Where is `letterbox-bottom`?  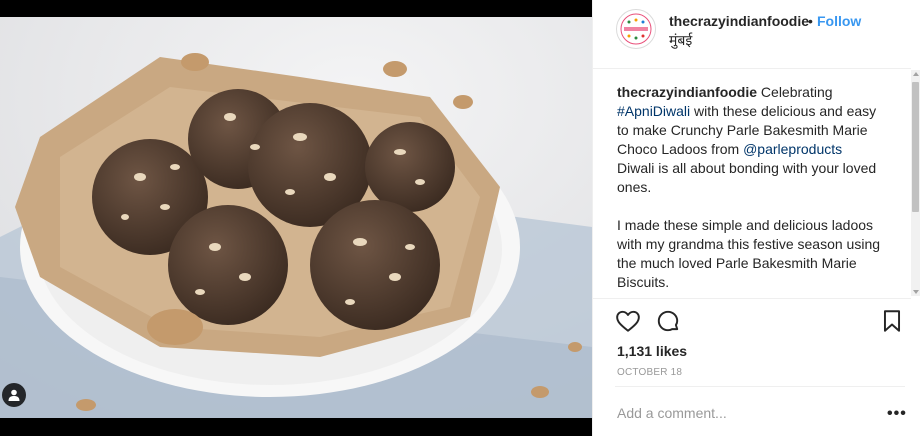 letterbox-bottom is located at coordinates (296, 427).